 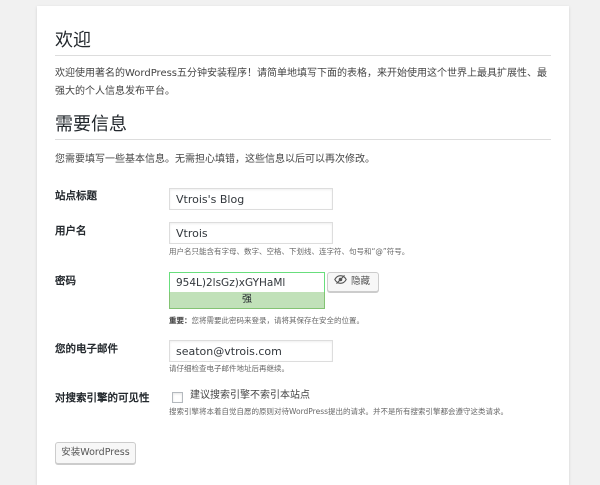 What do you see at coordinates (247, 300) in the screenshot?
I see `password-strength-meter: 强` at bounding box center [247, 300].